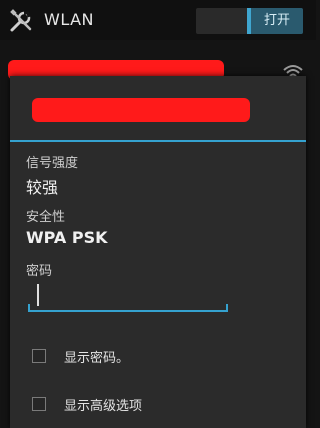  Describe the element at coordinates (67, 237) in the screenshot. I see `security-value: WPA PSK` at that location.